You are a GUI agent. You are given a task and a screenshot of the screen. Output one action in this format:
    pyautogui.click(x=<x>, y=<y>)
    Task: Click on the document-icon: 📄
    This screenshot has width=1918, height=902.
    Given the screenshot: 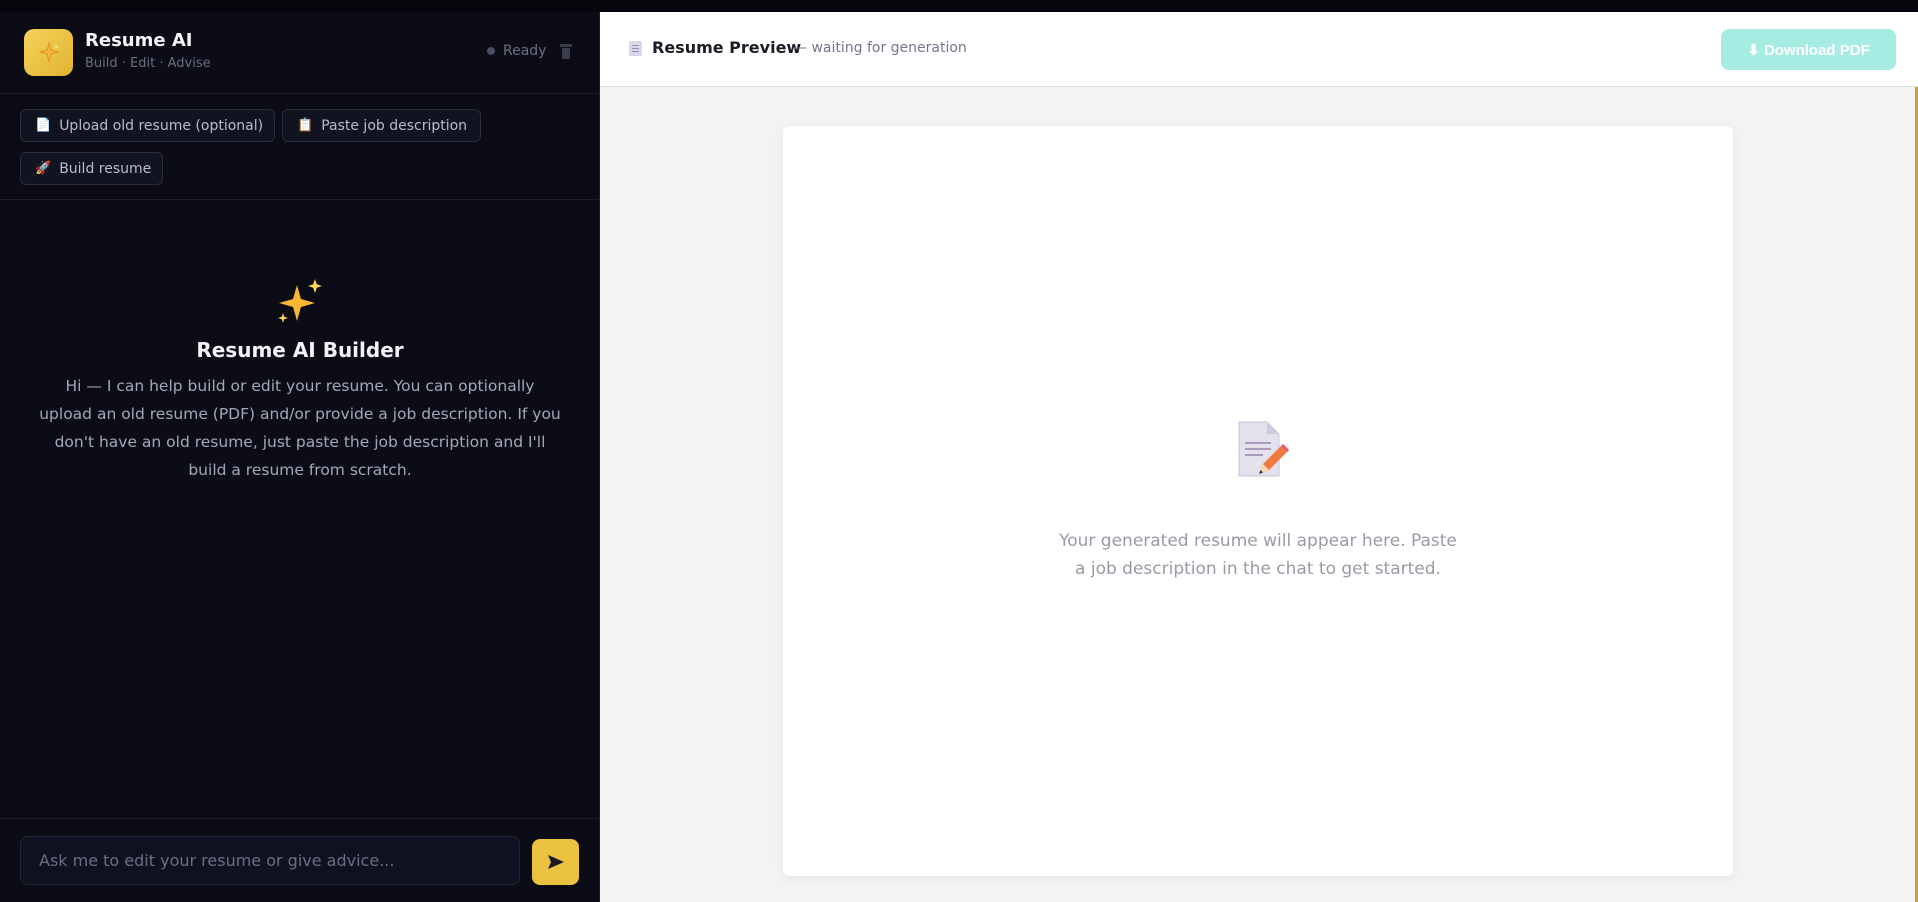 What is the action you would take?
    pyautogui.click(x=43, y=125)
    